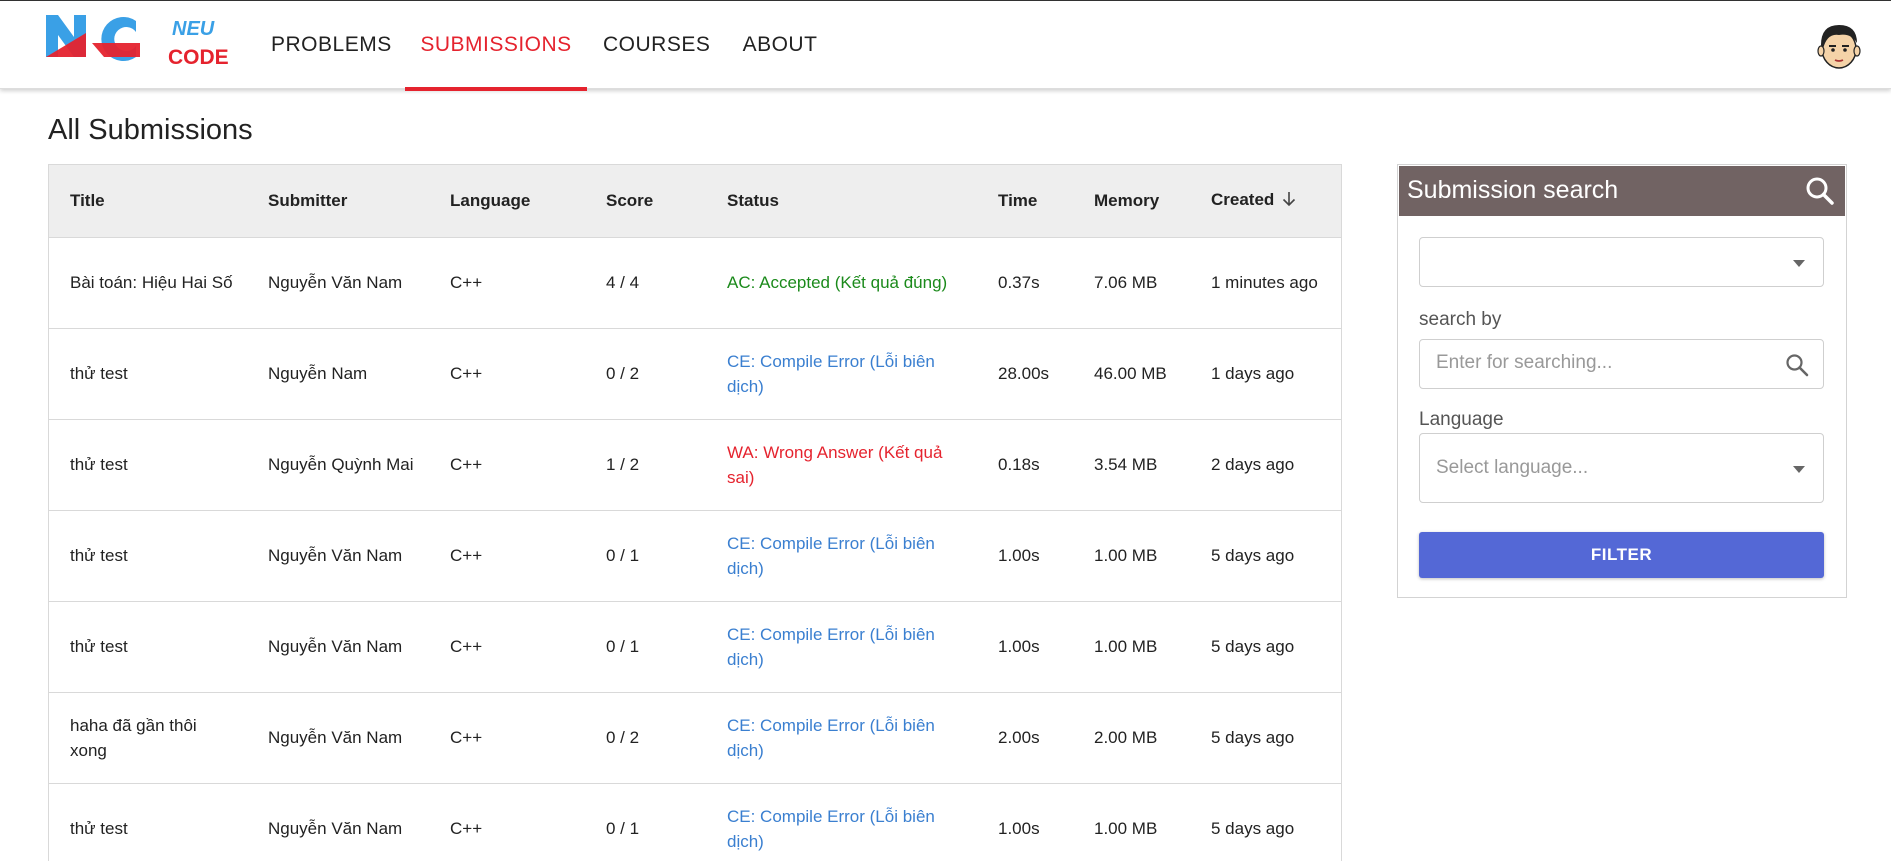 The image size is (1891, 861). What do you see at coordinates (1622, 191) in the screenshot?
I see `panel-header: Submission search` at bounding box center [1622, 191].